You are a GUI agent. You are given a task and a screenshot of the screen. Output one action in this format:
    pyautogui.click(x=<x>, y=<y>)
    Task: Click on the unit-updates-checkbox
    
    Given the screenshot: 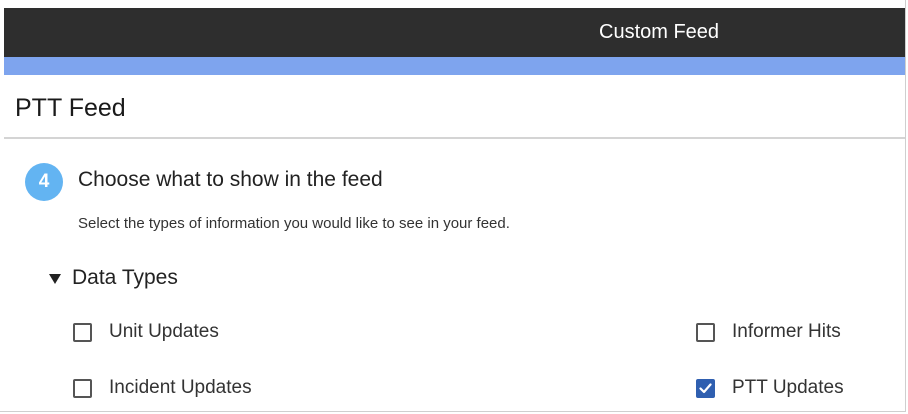 What is the action you would take?
    pyautogui.click(x=82, y=332)
    